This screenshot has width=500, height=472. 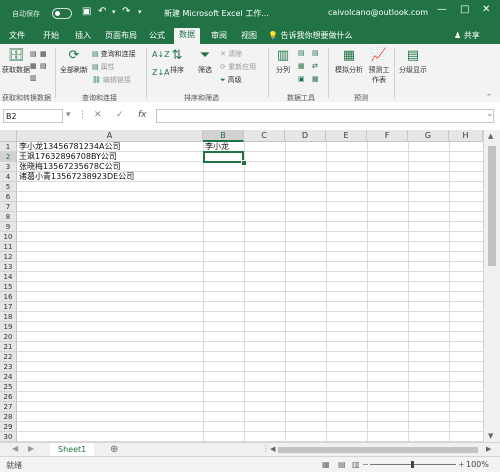 What do you see at coordinates (488, 449) in the screenshot?
I see `scroll-right-icon: ▶` at bounding box center [488, 449].